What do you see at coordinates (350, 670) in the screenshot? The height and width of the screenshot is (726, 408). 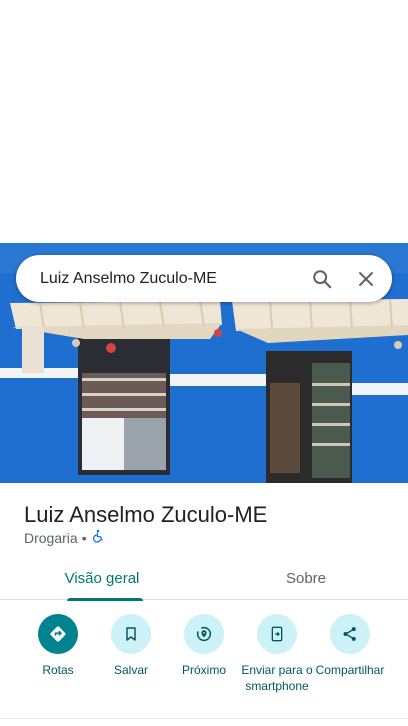 I see `share-label: Compartilhar` at bounding box center [350, 670].